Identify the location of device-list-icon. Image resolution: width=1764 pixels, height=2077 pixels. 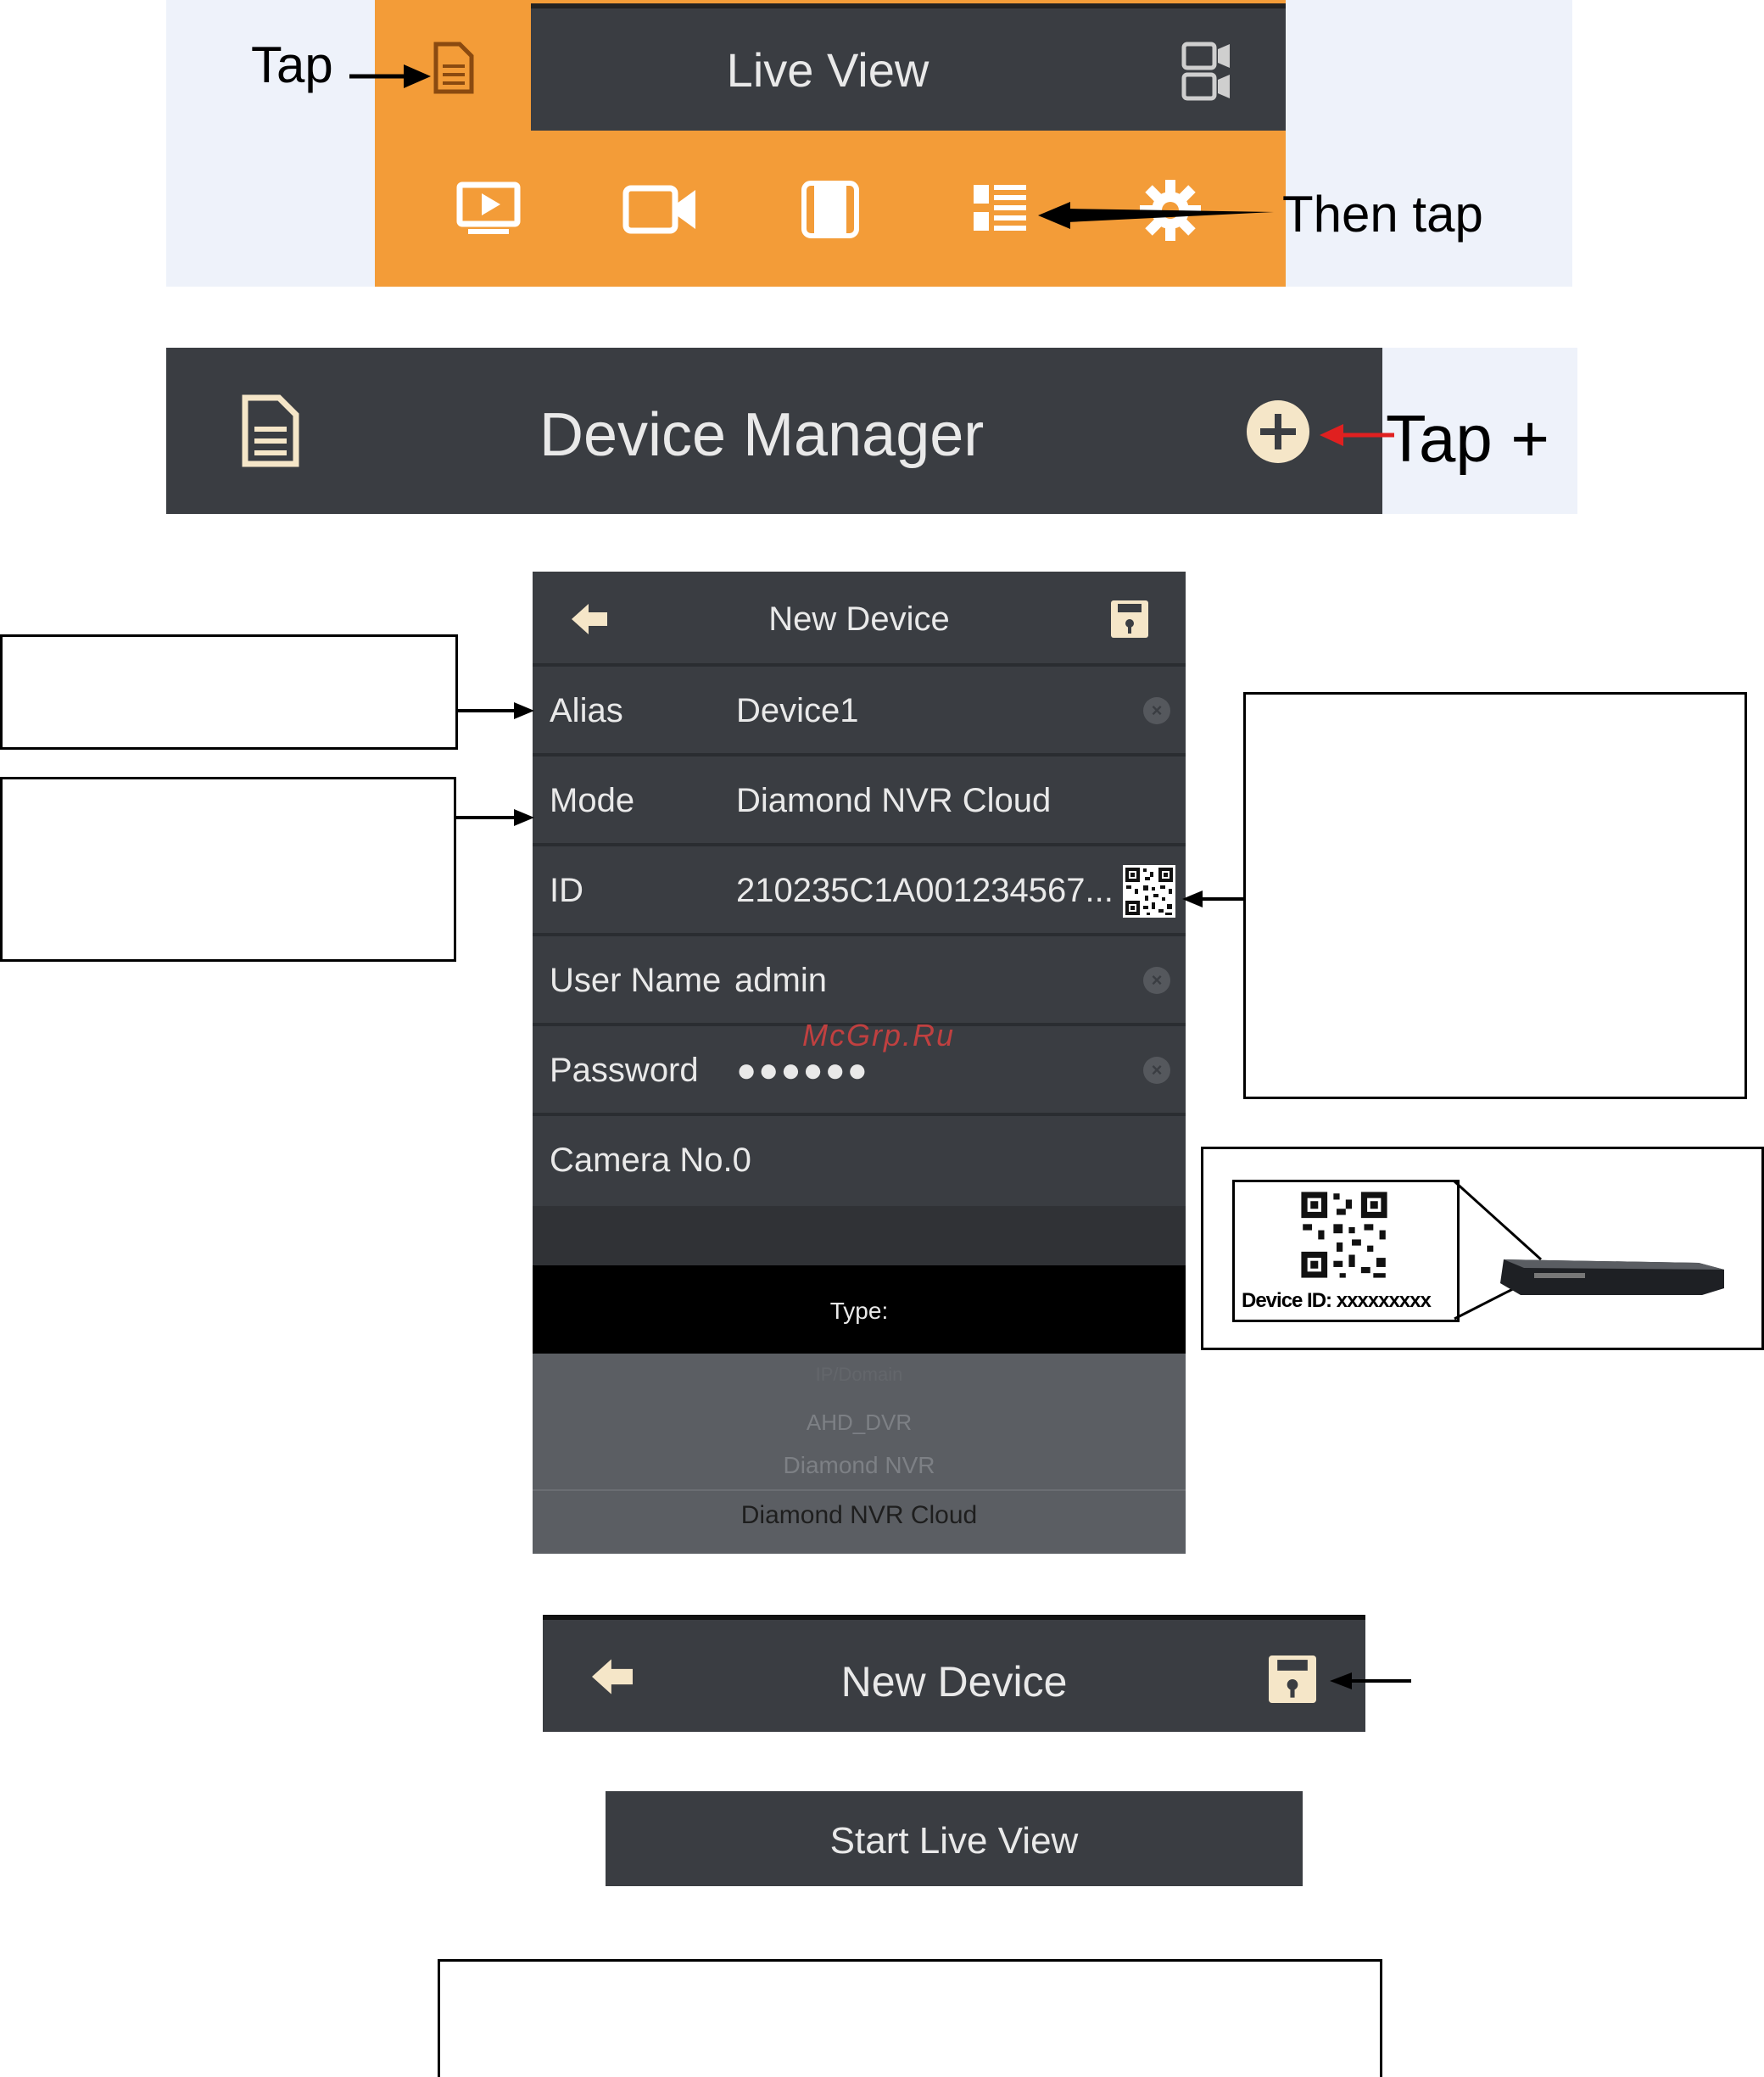
(1000, 208).